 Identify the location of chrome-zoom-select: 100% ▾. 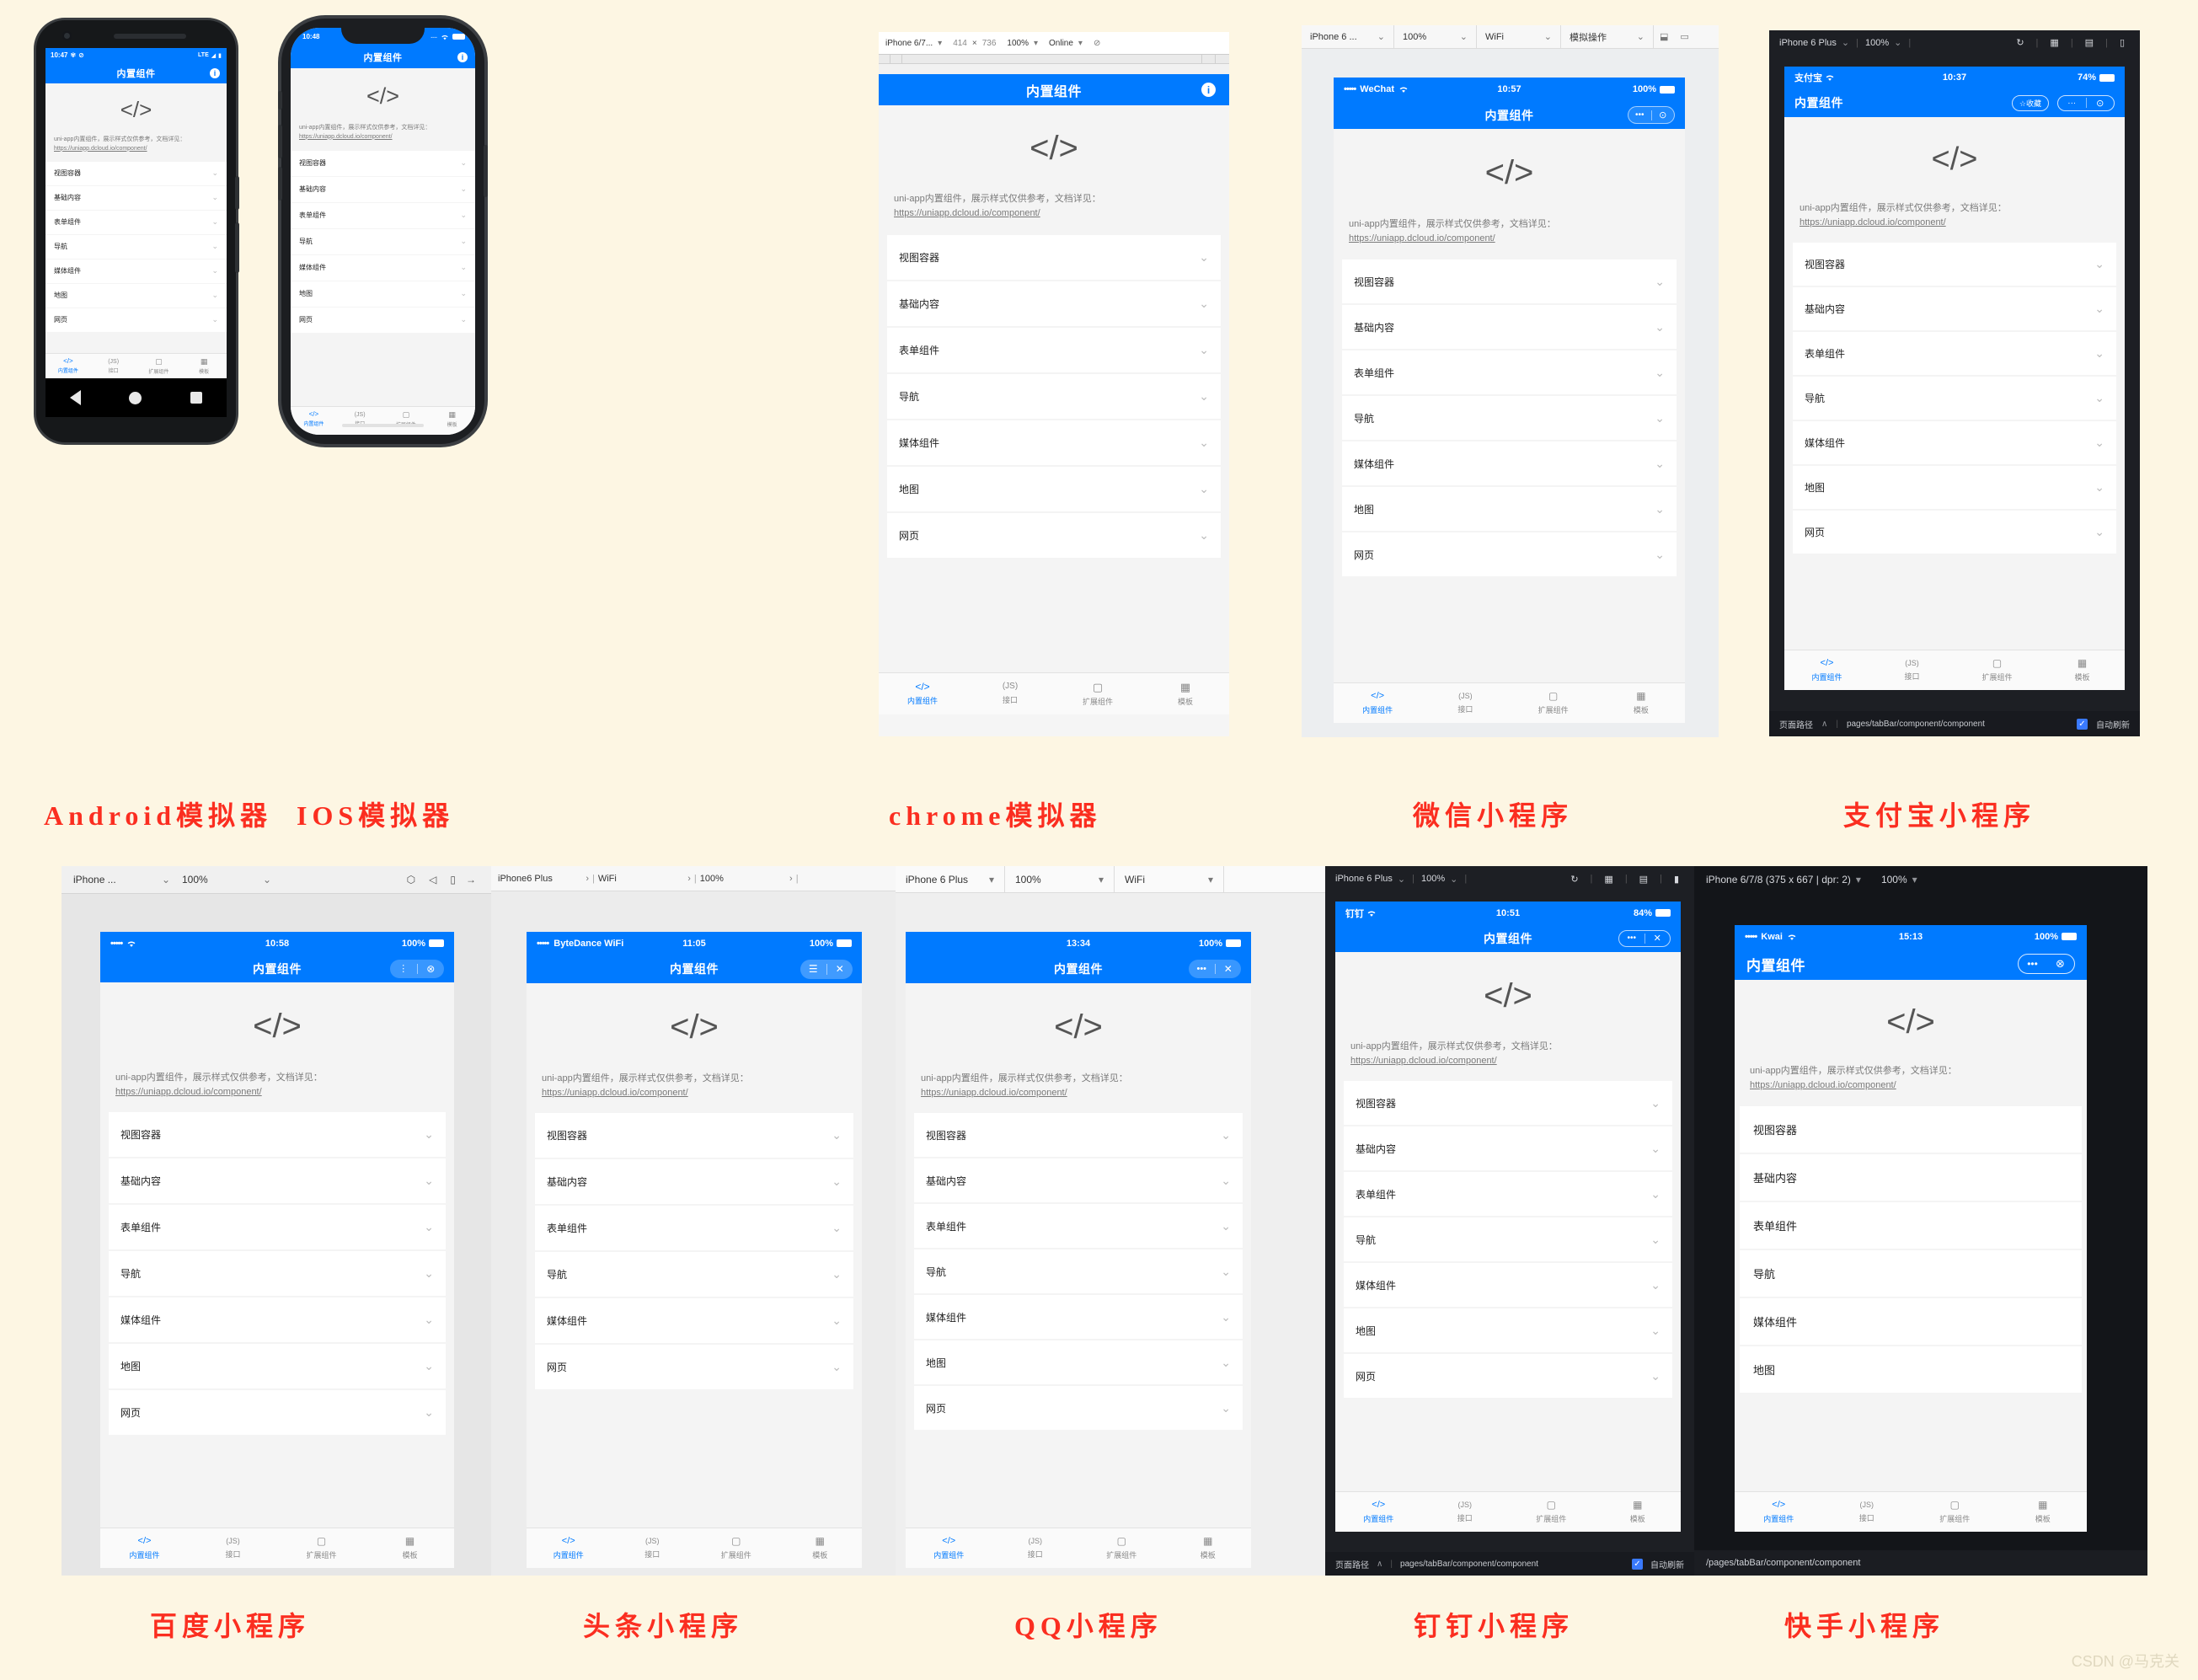
(1022, 43).